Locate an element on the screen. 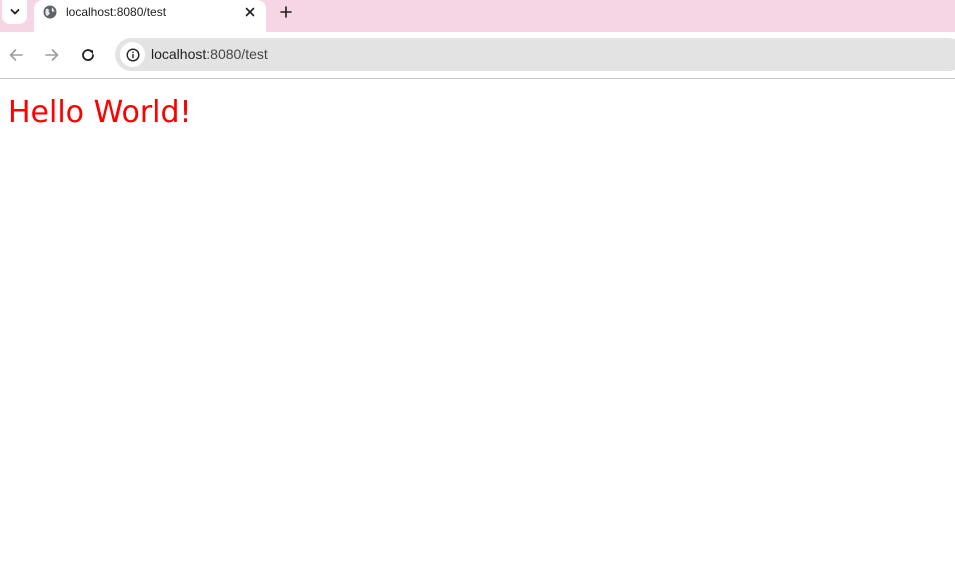 The height and width of the screenshot is (562, 955). forward-button is located at coordinates (52, 55).